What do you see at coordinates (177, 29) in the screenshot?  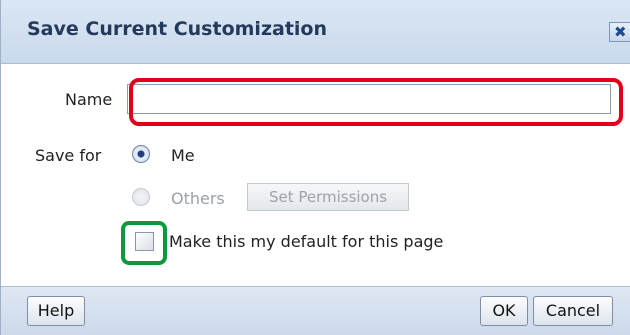 I see `dialog-title: Save Current Customization` at bounding box center [177, 29].